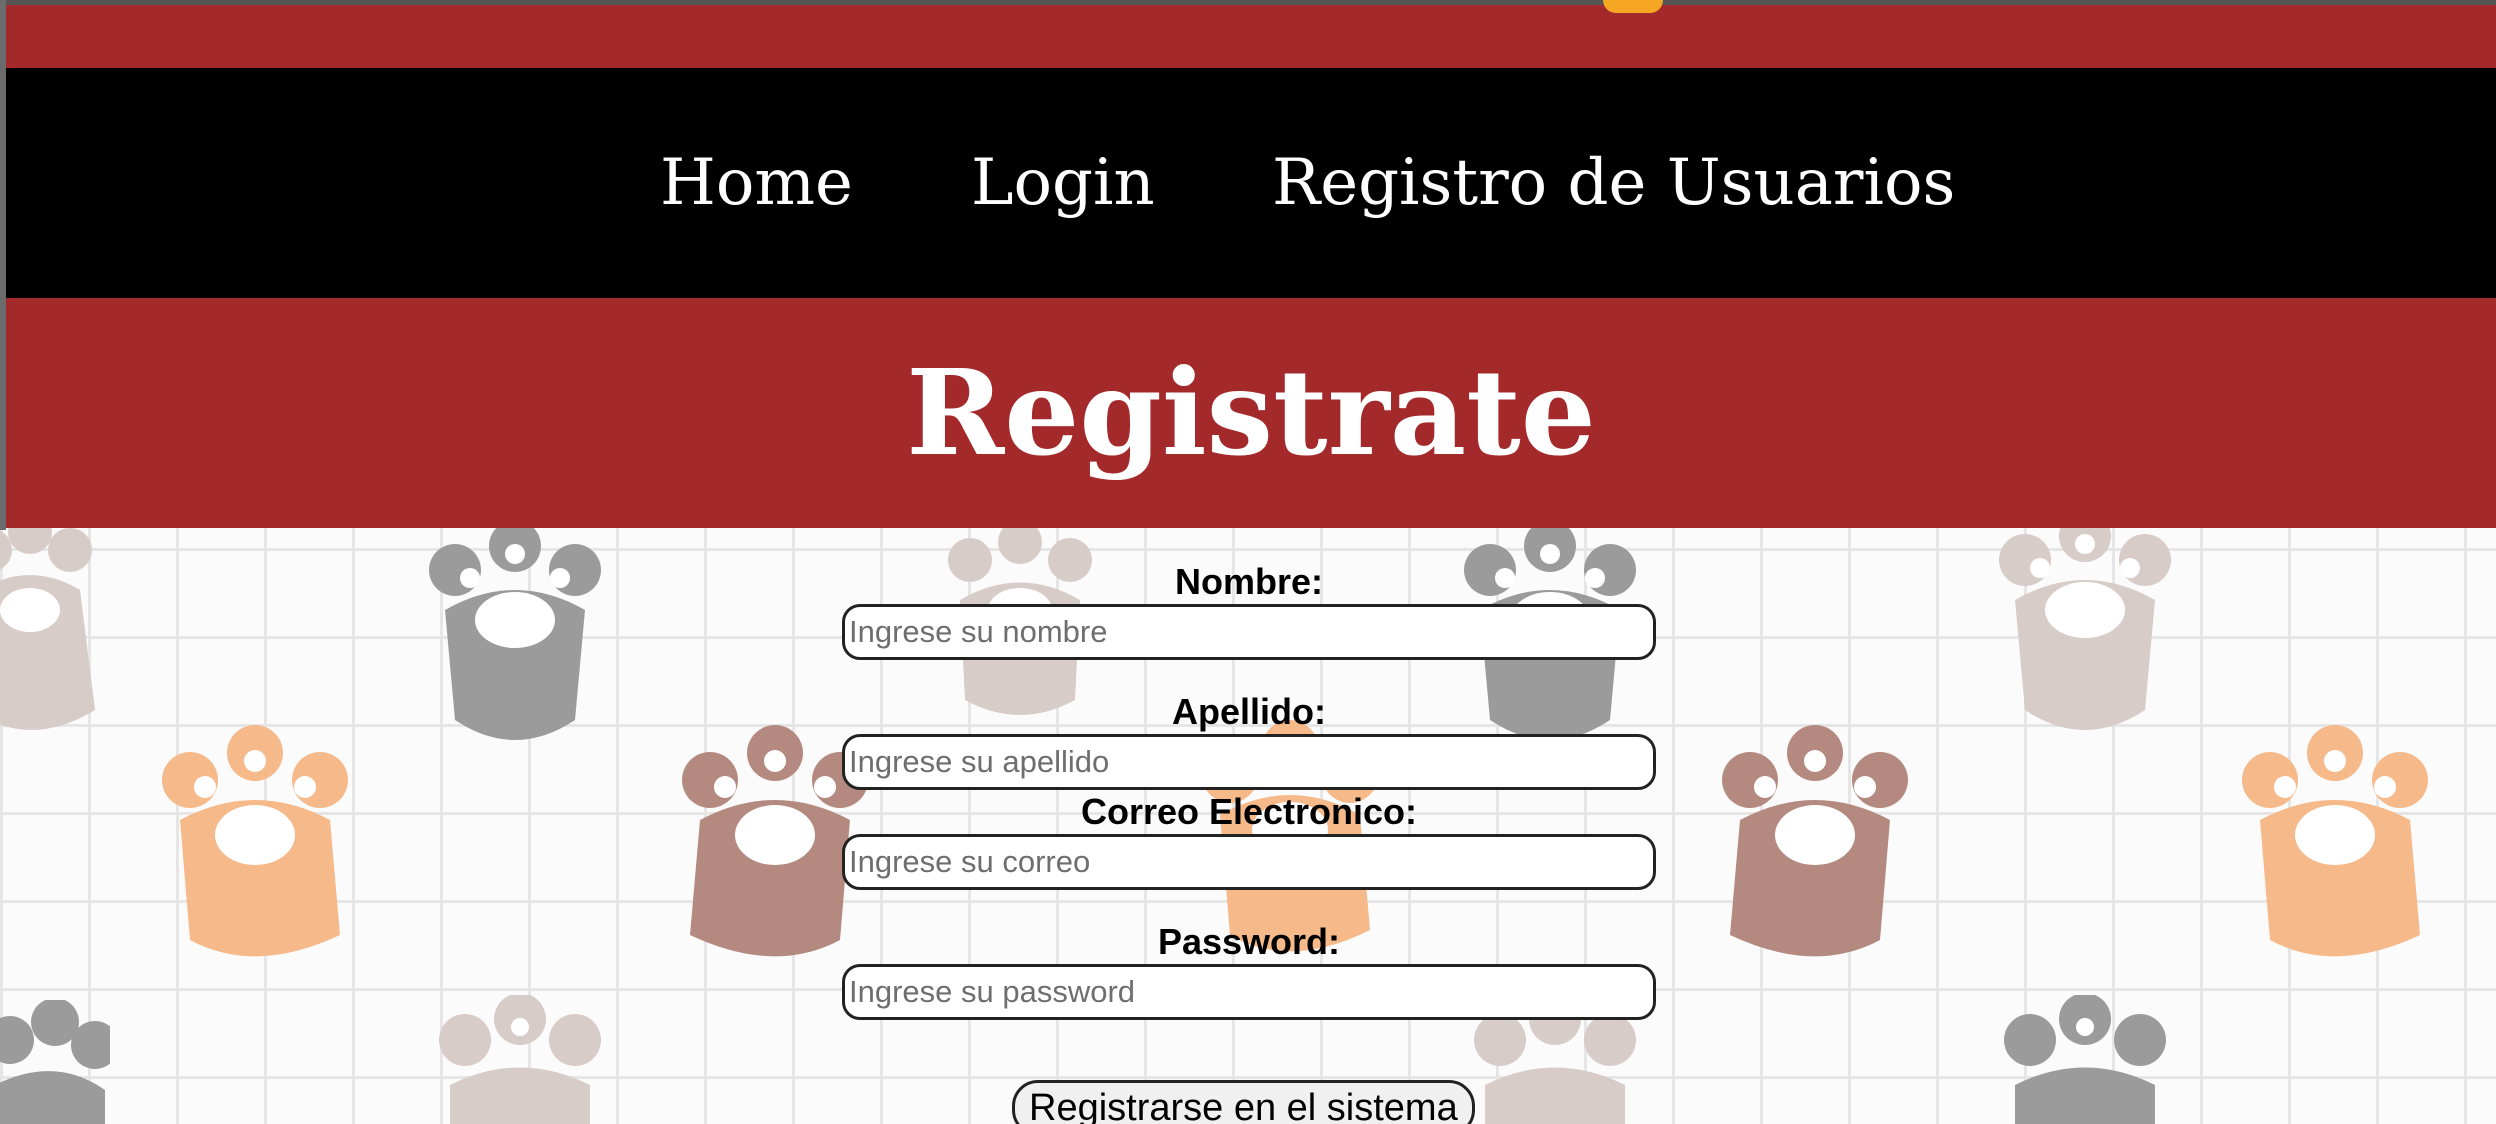 This screenshot has width=2496, height=1124. Describe the element at coordinates (1243, 1102) in the screenshot. I see `register-submit-button: Registrarse en el sistema` at that location.